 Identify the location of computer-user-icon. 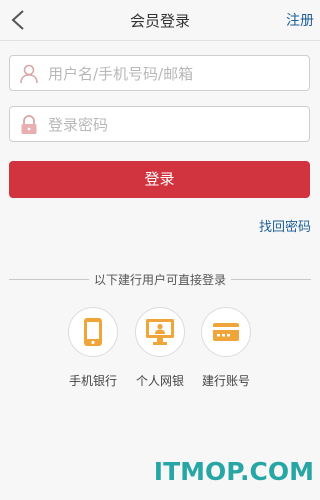
(160, 332).